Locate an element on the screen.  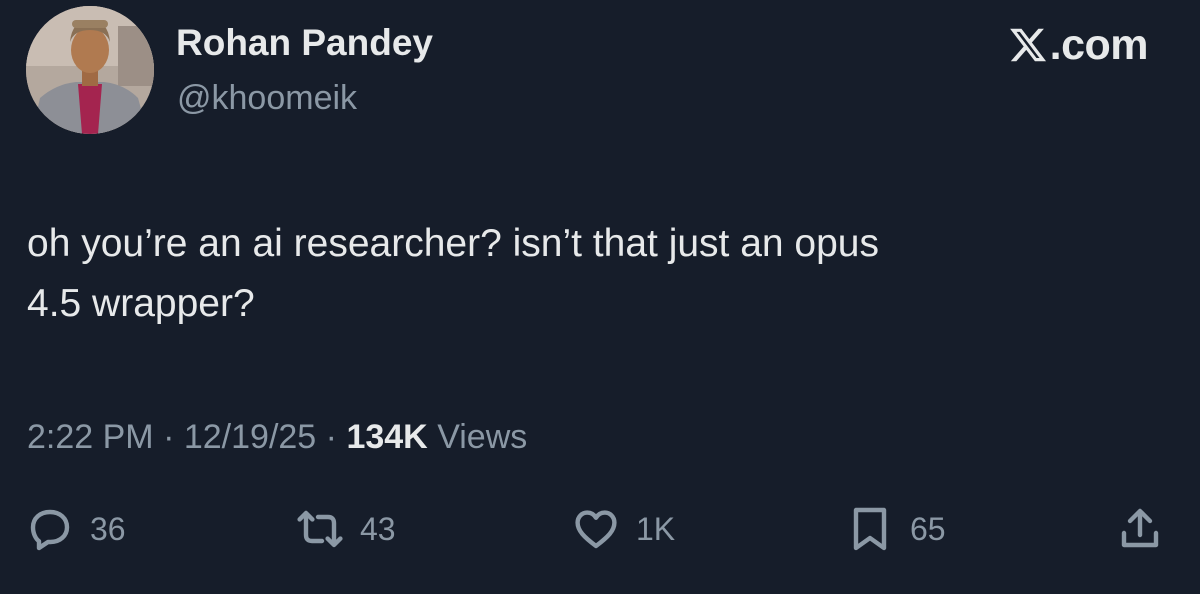
author-name: Rohan Pandey is located at coordinates (304, 43).